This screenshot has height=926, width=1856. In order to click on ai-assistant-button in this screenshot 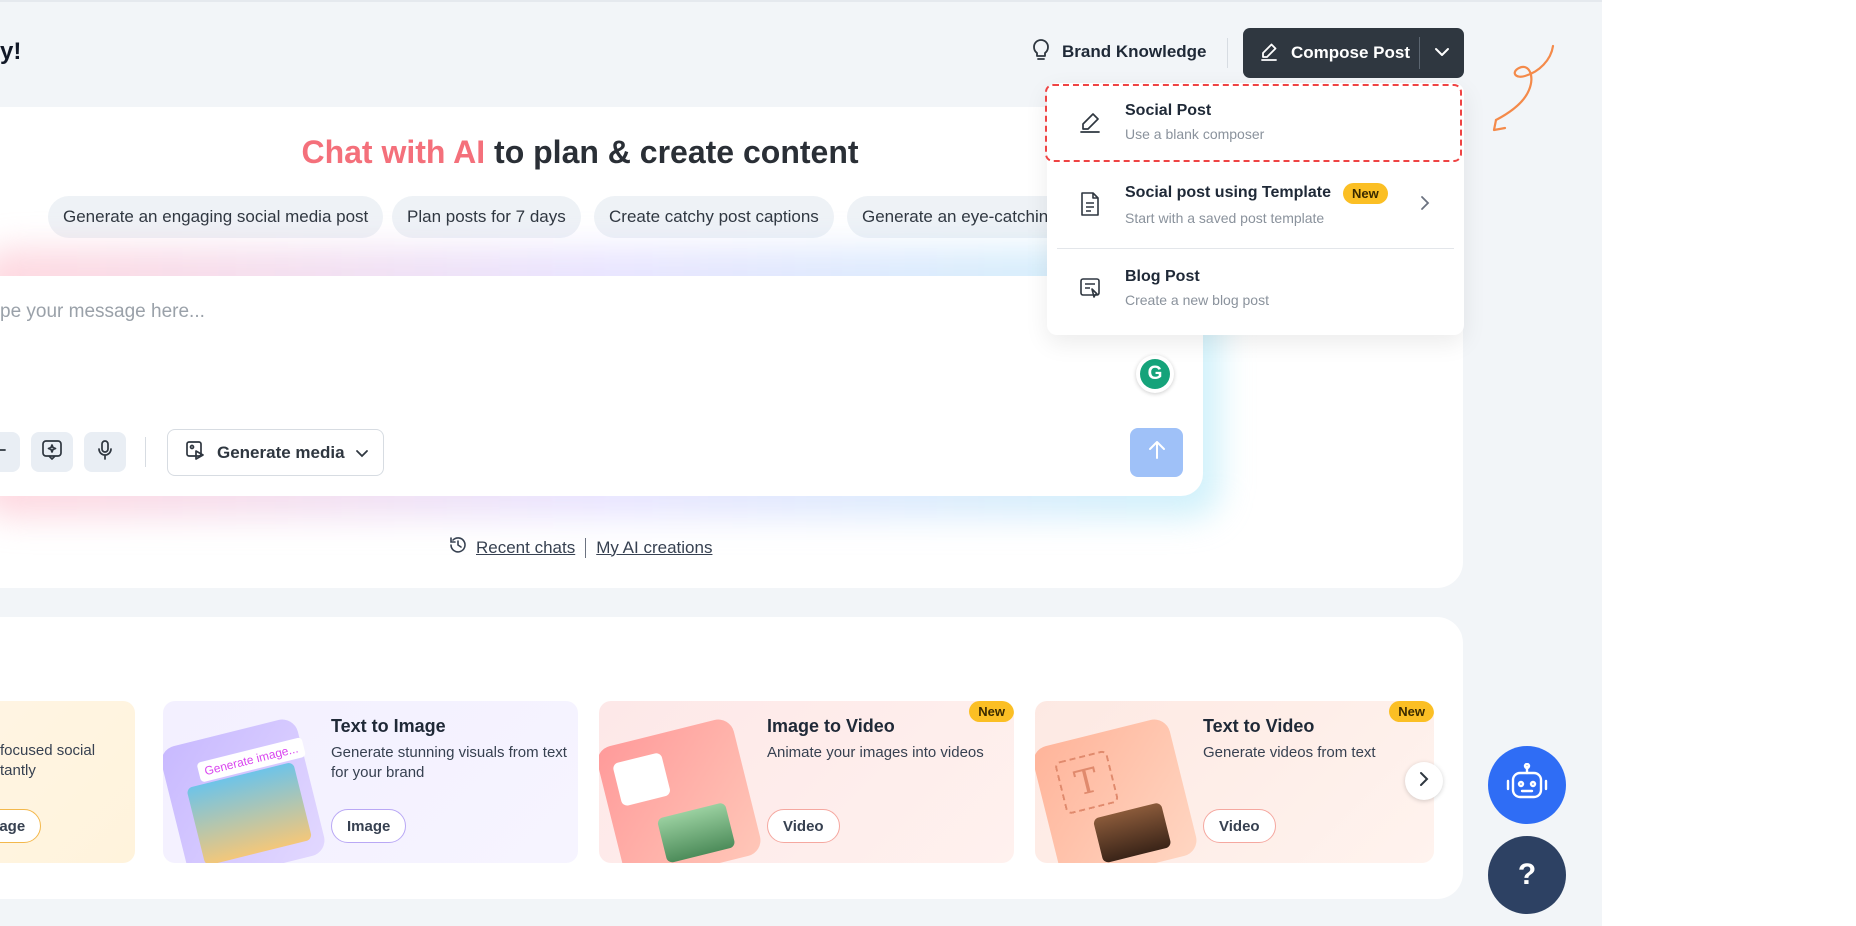, I will do `click(1527, 785)`.